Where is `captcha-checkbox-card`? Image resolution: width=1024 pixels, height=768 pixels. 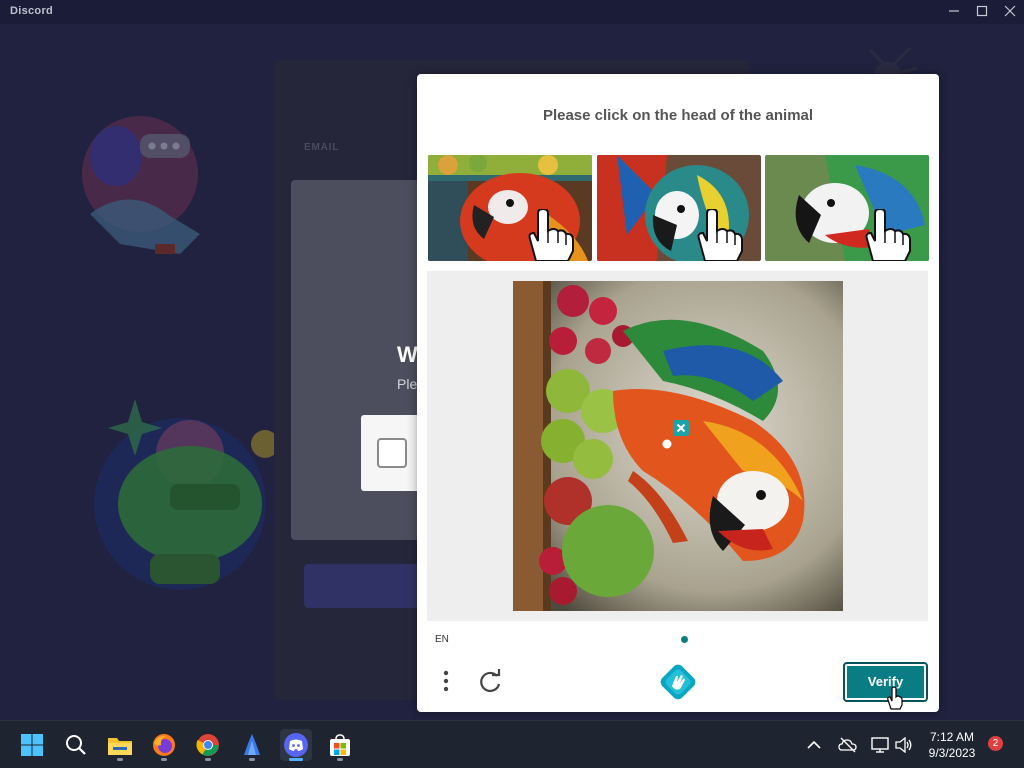 captcha-checkbox-card is located at coordinates (391, 453).